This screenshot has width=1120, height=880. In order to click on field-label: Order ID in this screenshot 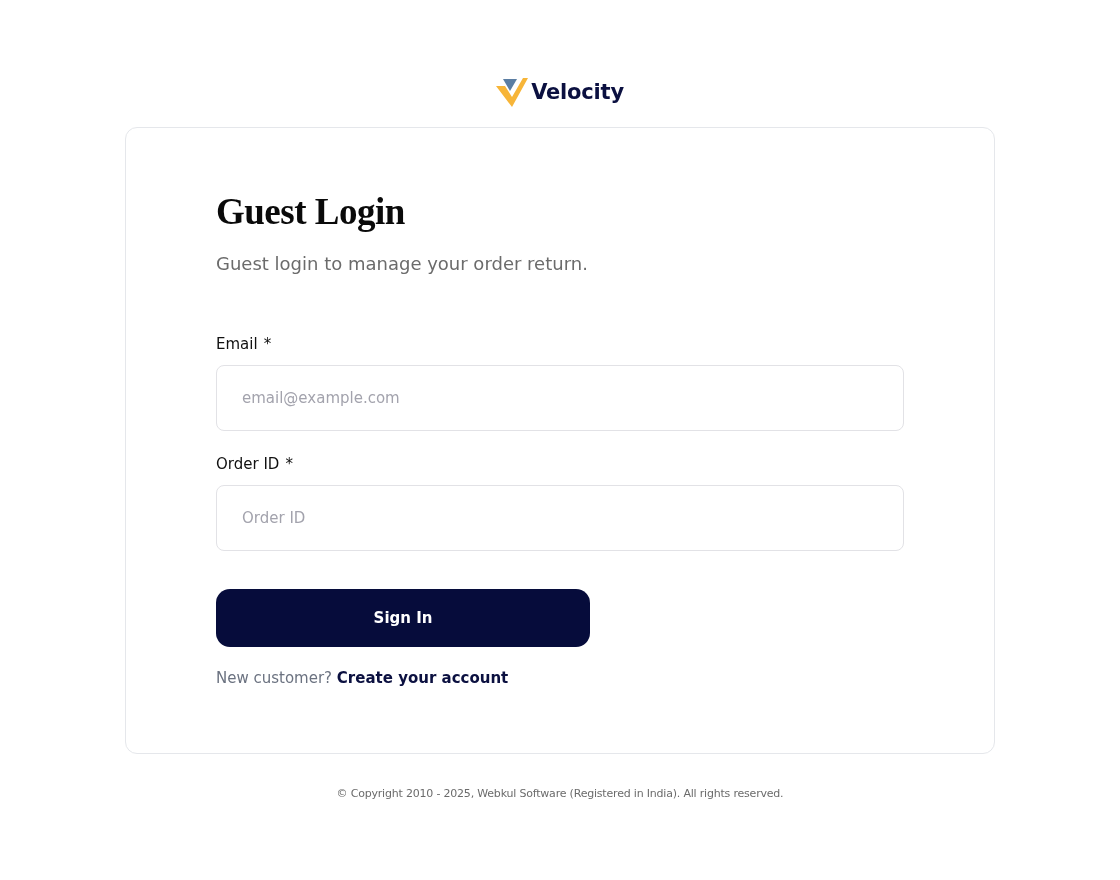, I will do `click(248, 464)`.